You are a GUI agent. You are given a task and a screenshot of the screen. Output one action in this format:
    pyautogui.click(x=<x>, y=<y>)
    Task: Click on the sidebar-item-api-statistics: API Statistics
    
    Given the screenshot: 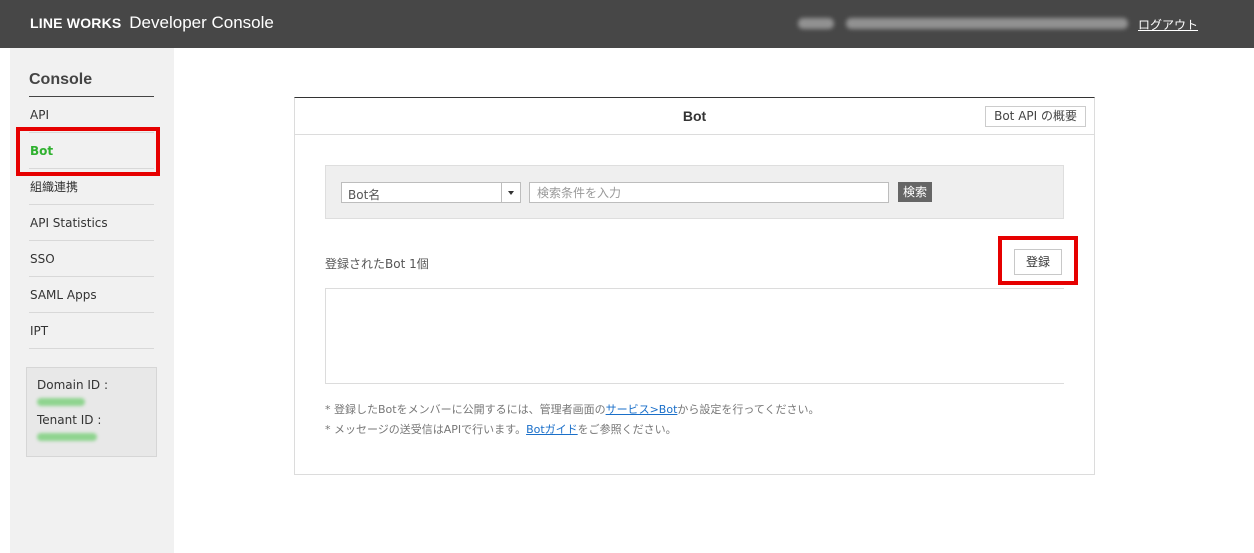 What is the action you would take?
    pyautogui.click(x=91, y=223)
    